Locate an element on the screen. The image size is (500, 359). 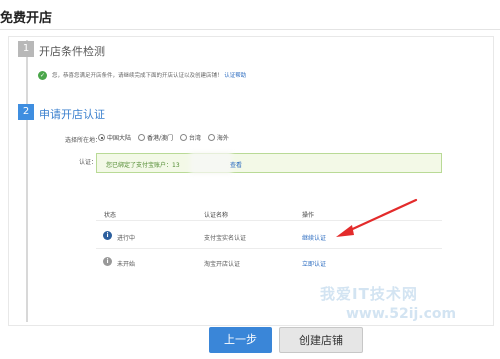
radio-label: 台湾 is located at coordinates (194, 138).